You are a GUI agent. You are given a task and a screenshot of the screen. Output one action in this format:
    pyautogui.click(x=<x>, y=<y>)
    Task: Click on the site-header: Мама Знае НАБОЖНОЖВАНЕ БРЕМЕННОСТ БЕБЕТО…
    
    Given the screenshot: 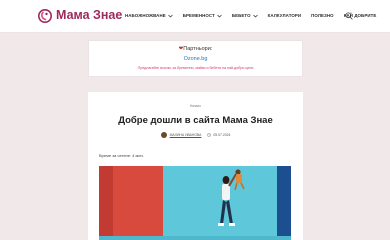 What is the action you would take?
    pyautogui.click(x=195, y=16)
    